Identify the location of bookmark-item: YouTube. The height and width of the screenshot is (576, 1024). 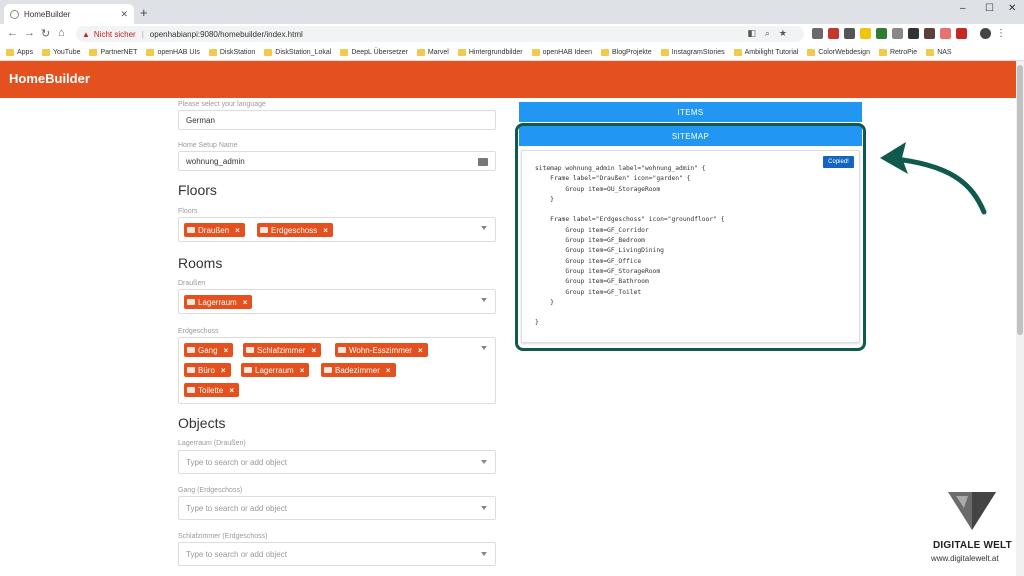
(60, 52).